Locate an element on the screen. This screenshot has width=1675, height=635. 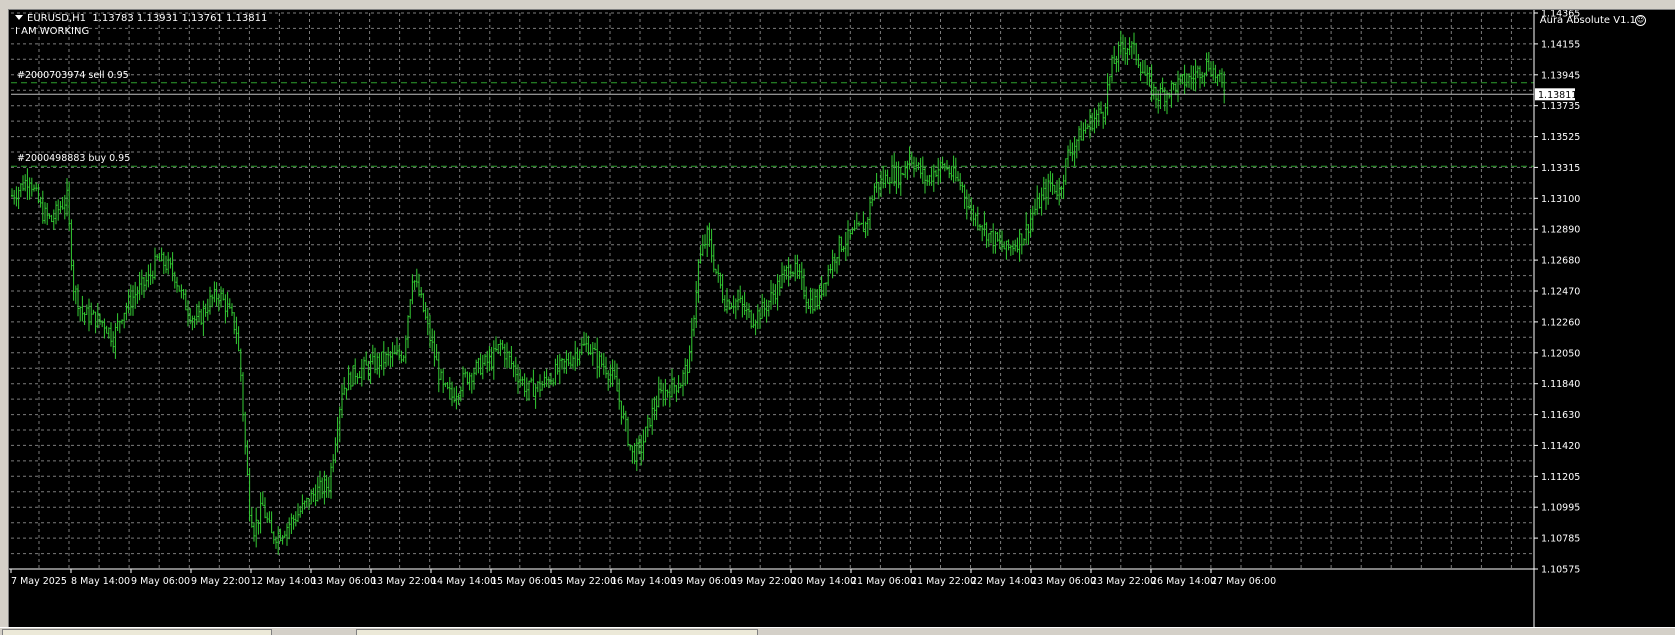
time-axis-label: 15 May 22:00 is located at coordinates (583, 581).